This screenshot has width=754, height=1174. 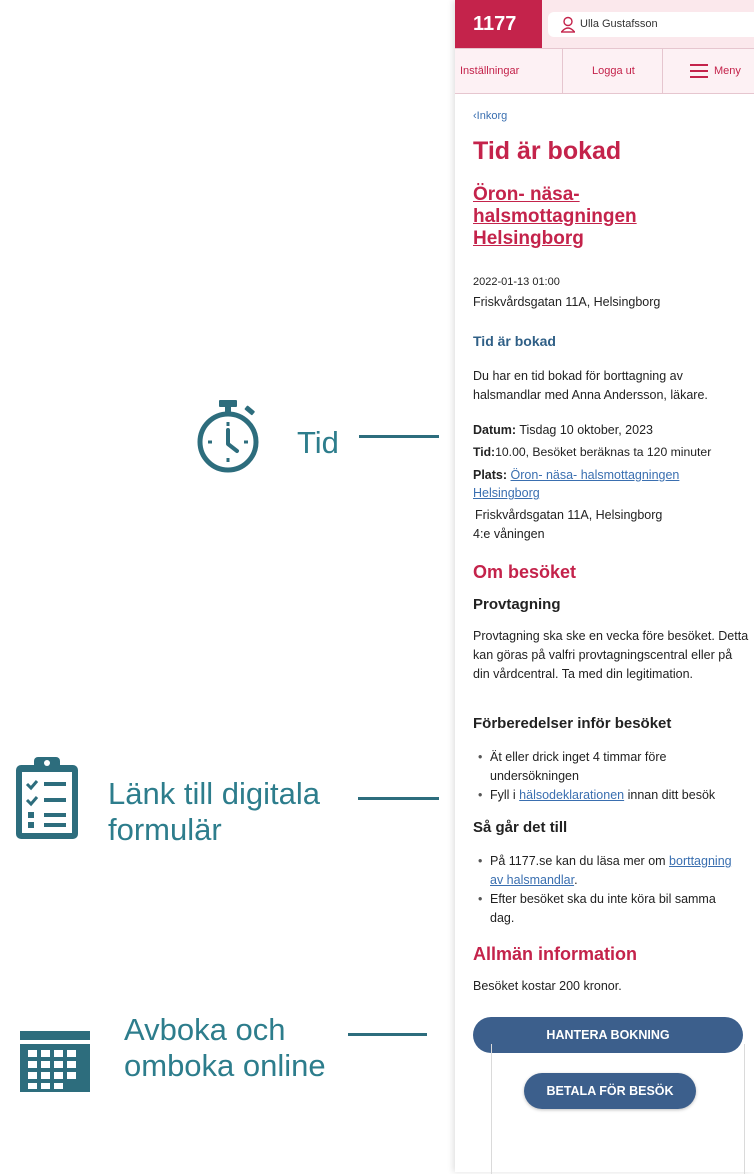 What do you see at coordinates (588, 217) in the screenshot?
I see `clinic-link: Öron- näsa- halsmottagningen Helsingborg` at bounding box center [588, 217].